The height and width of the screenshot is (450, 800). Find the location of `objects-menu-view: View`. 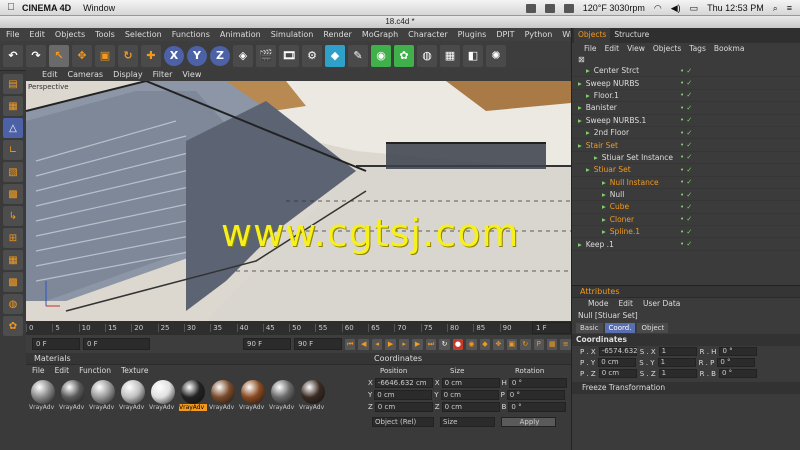

objects-menu-view: View is located at coordinates (636, 49).